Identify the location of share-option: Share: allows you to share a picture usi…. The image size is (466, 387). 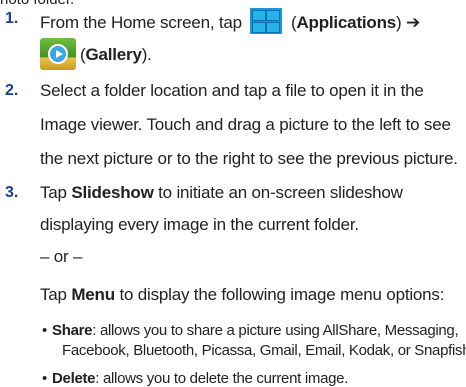
(255, 330).